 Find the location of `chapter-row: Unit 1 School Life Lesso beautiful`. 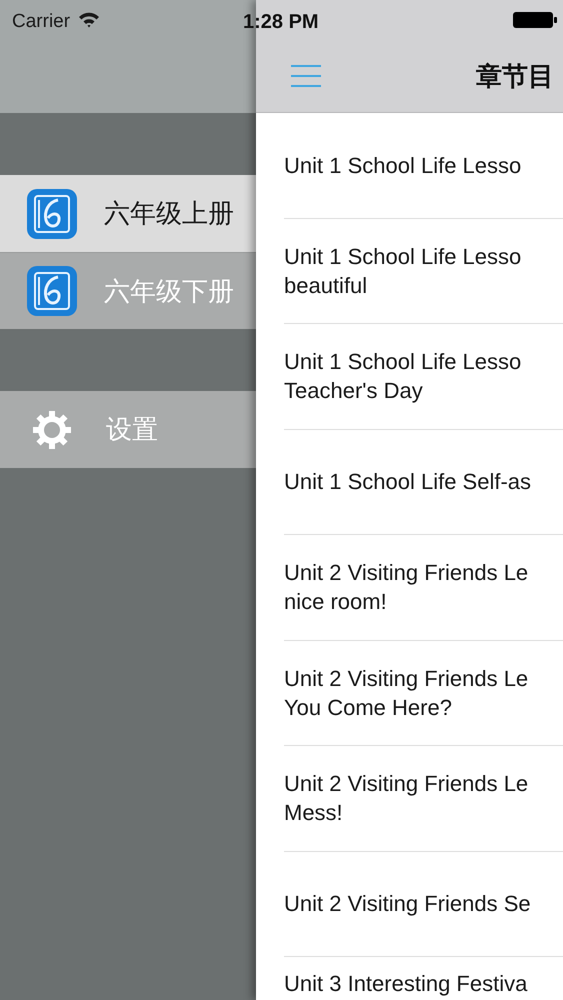

chapter-row: Unit 1 School Life Lesso beautiful is located at coordinates (423, 271).